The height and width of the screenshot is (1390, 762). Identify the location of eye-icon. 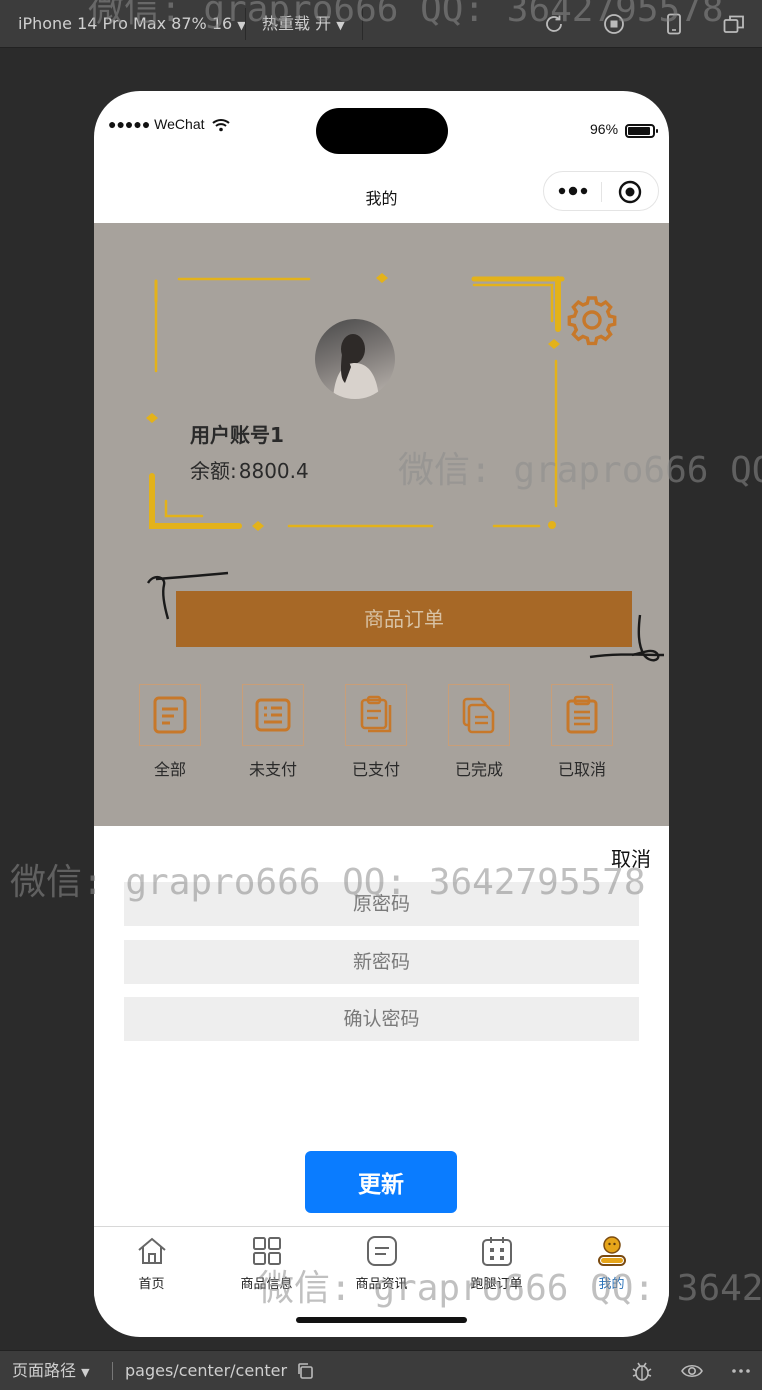
(692, 1371).